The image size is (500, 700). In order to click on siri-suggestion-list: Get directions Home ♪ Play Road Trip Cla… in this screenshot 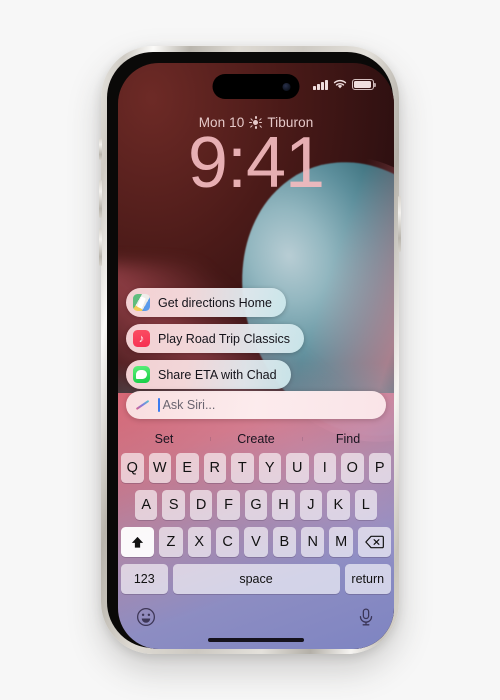, I will do `click(256, 338)`.